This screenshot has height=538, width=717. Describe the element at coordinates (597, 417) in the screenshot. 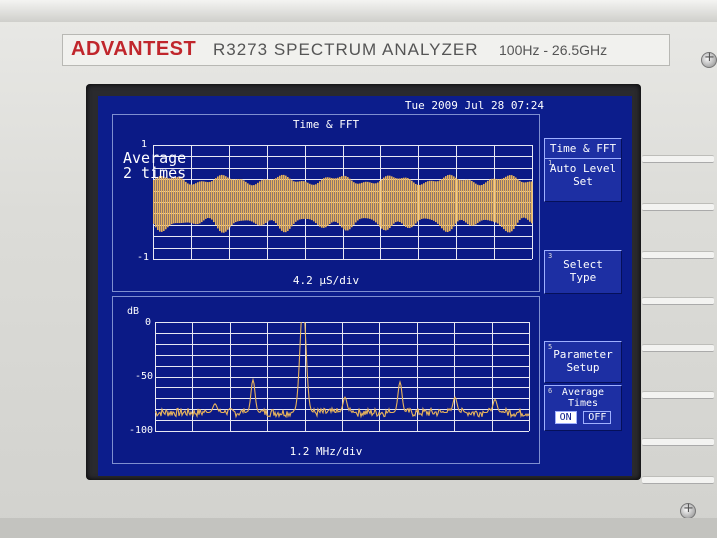

I see `average-off-toggle: OFF` at that location.